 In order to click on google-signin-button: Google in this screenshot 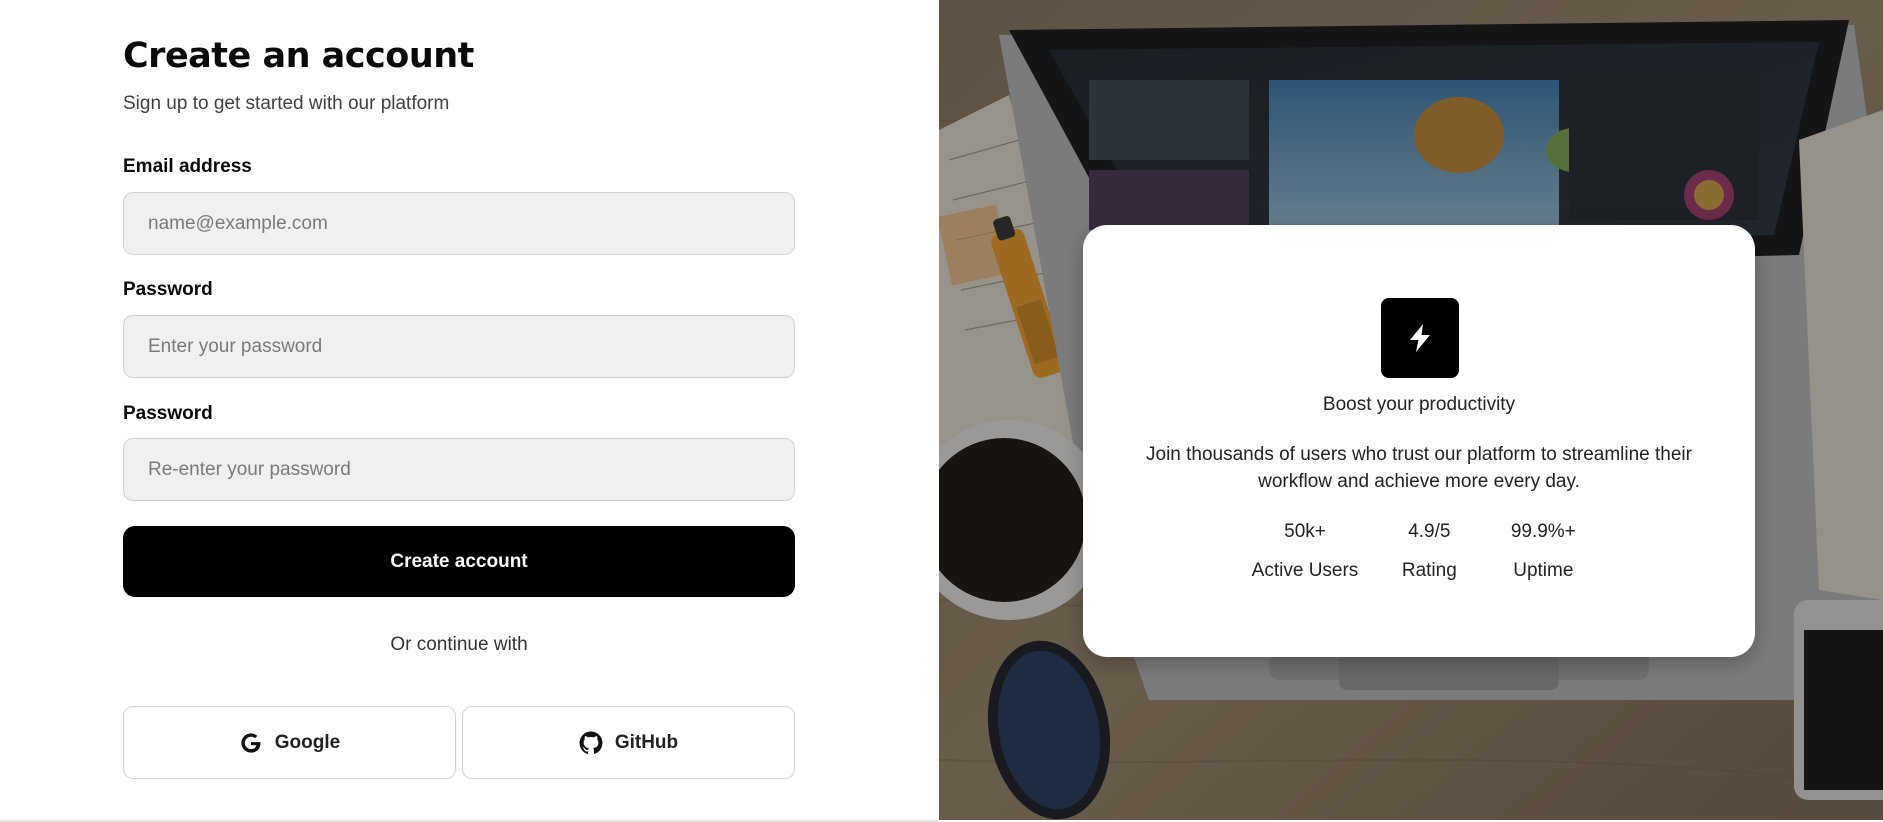, I will do `click(289, 742)`.